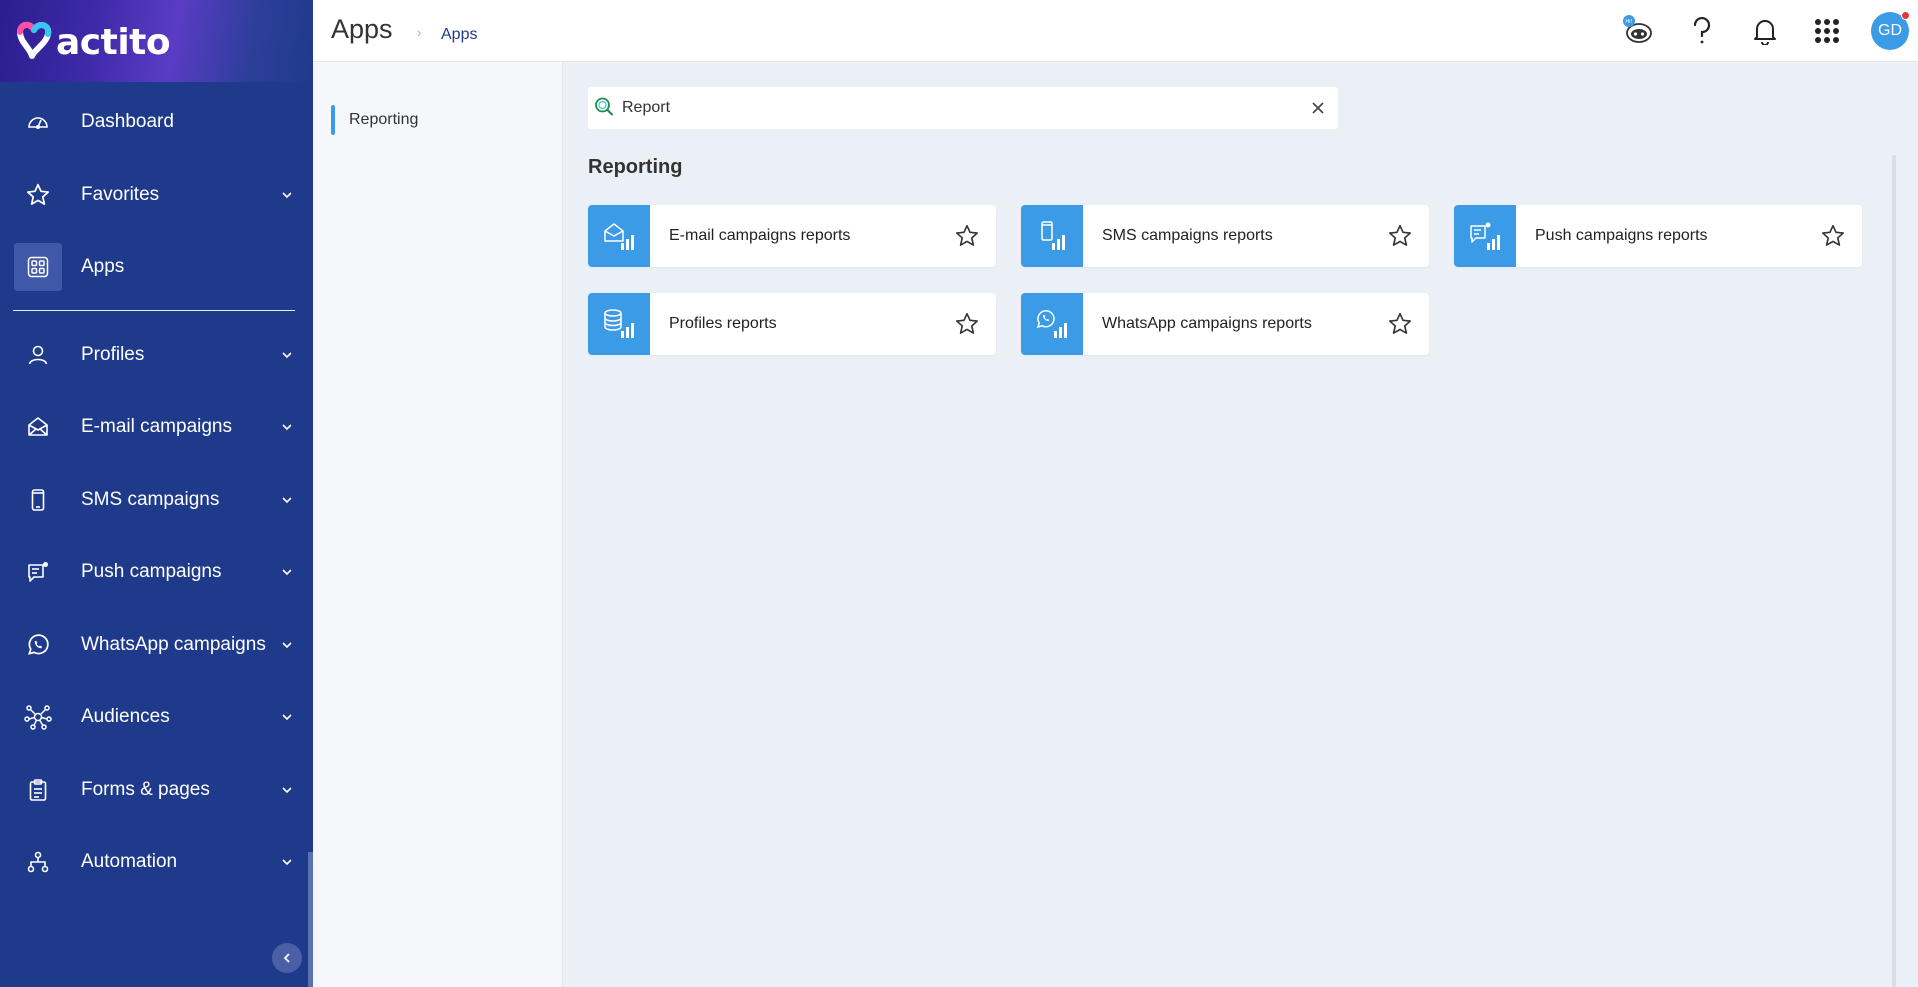  I want to click on sidebar-item-label: Audiences, so click(125, 717).